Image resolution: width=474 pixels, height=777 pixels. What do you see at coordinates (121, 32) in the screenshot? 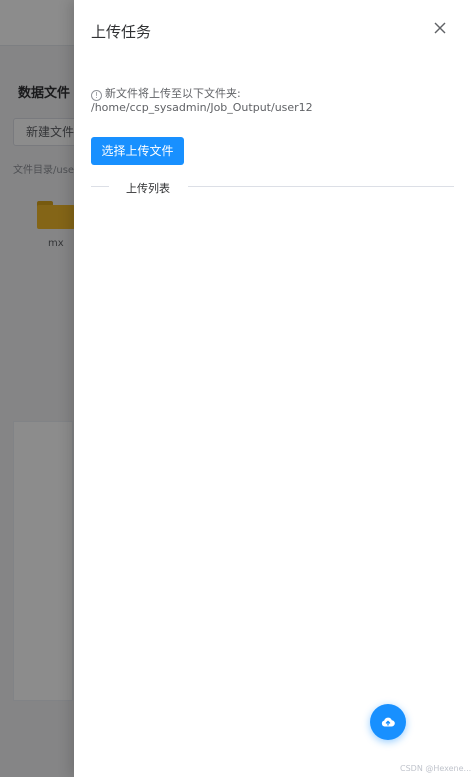
I see `drawer-title: 上传任务` at bounding box center [121, 32].